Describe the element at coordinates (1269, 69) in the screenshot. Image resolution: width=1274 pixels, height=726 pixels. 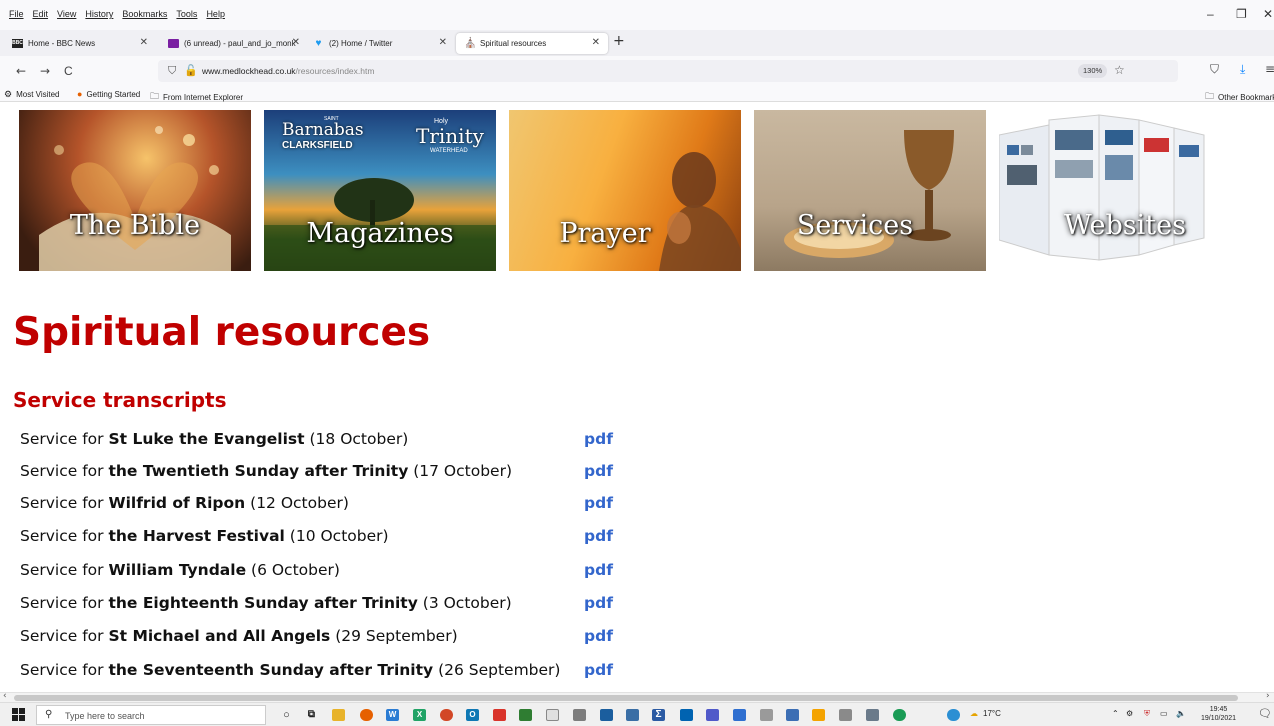
I see `app-menu-icon: ≡` at that location.